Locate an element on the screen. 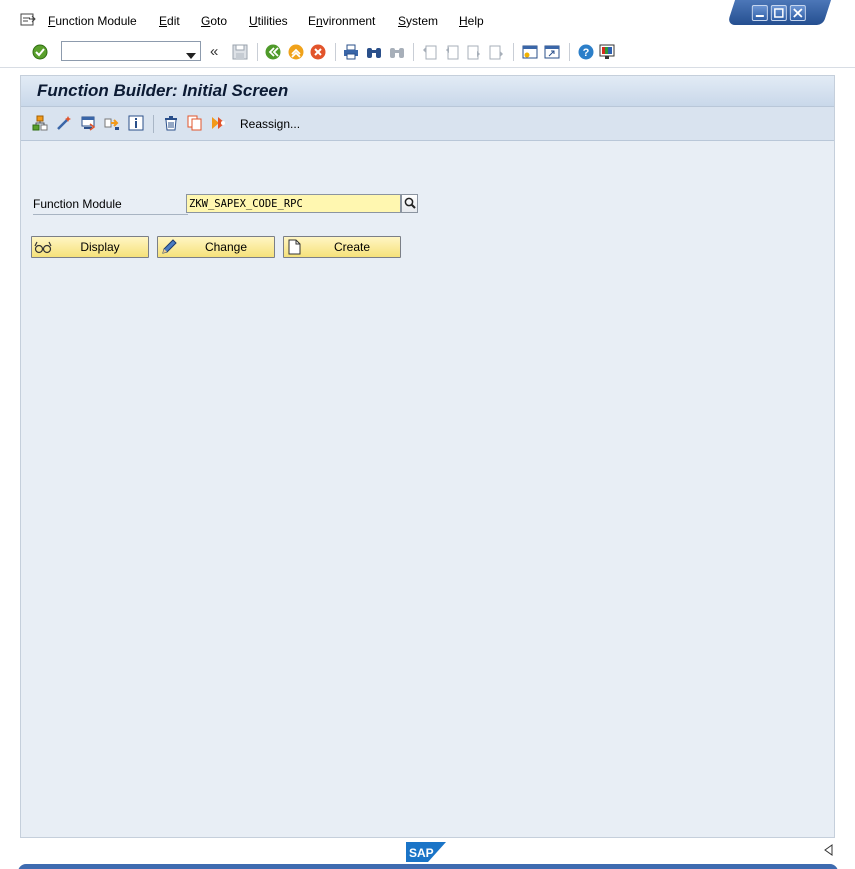  maximize-icon is located at coordinates (779, 12).